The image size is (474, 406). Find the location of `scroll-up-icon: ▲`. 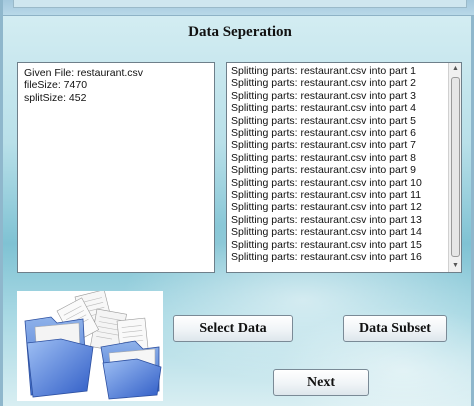

scroll-up-icon: ▲ is located at coordinates (455, 69).